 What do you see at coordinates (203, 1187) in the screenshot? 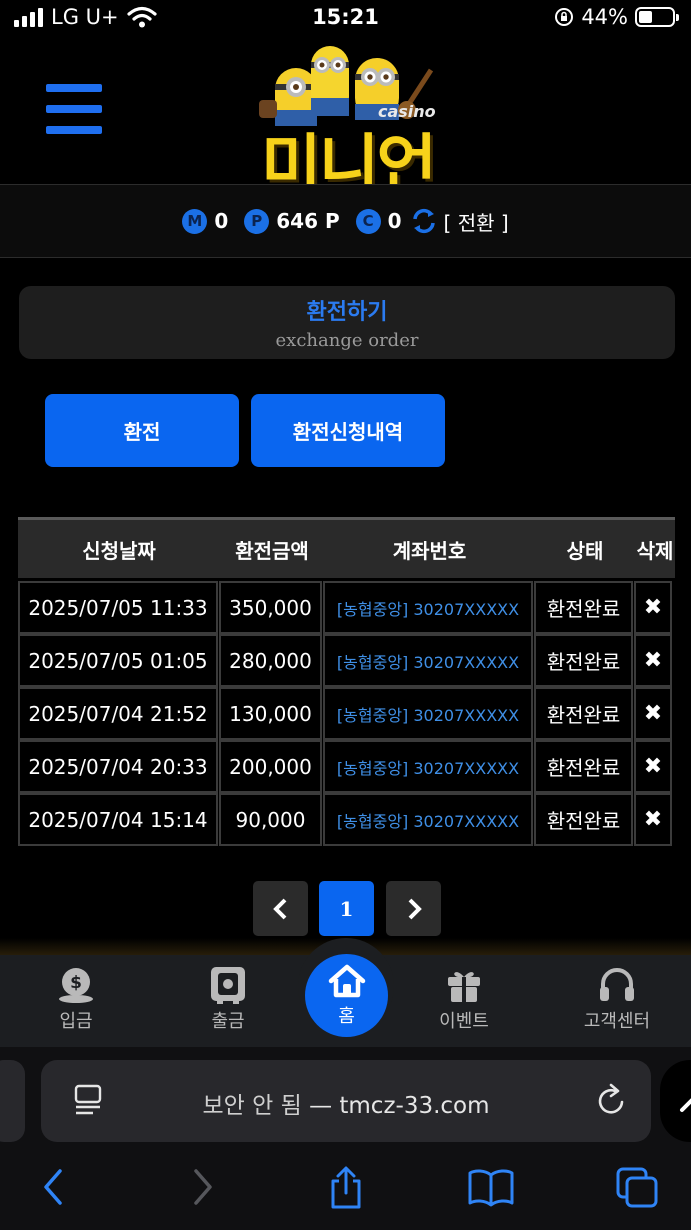
I see `forward-icon` at bounding box center [203, 1187].